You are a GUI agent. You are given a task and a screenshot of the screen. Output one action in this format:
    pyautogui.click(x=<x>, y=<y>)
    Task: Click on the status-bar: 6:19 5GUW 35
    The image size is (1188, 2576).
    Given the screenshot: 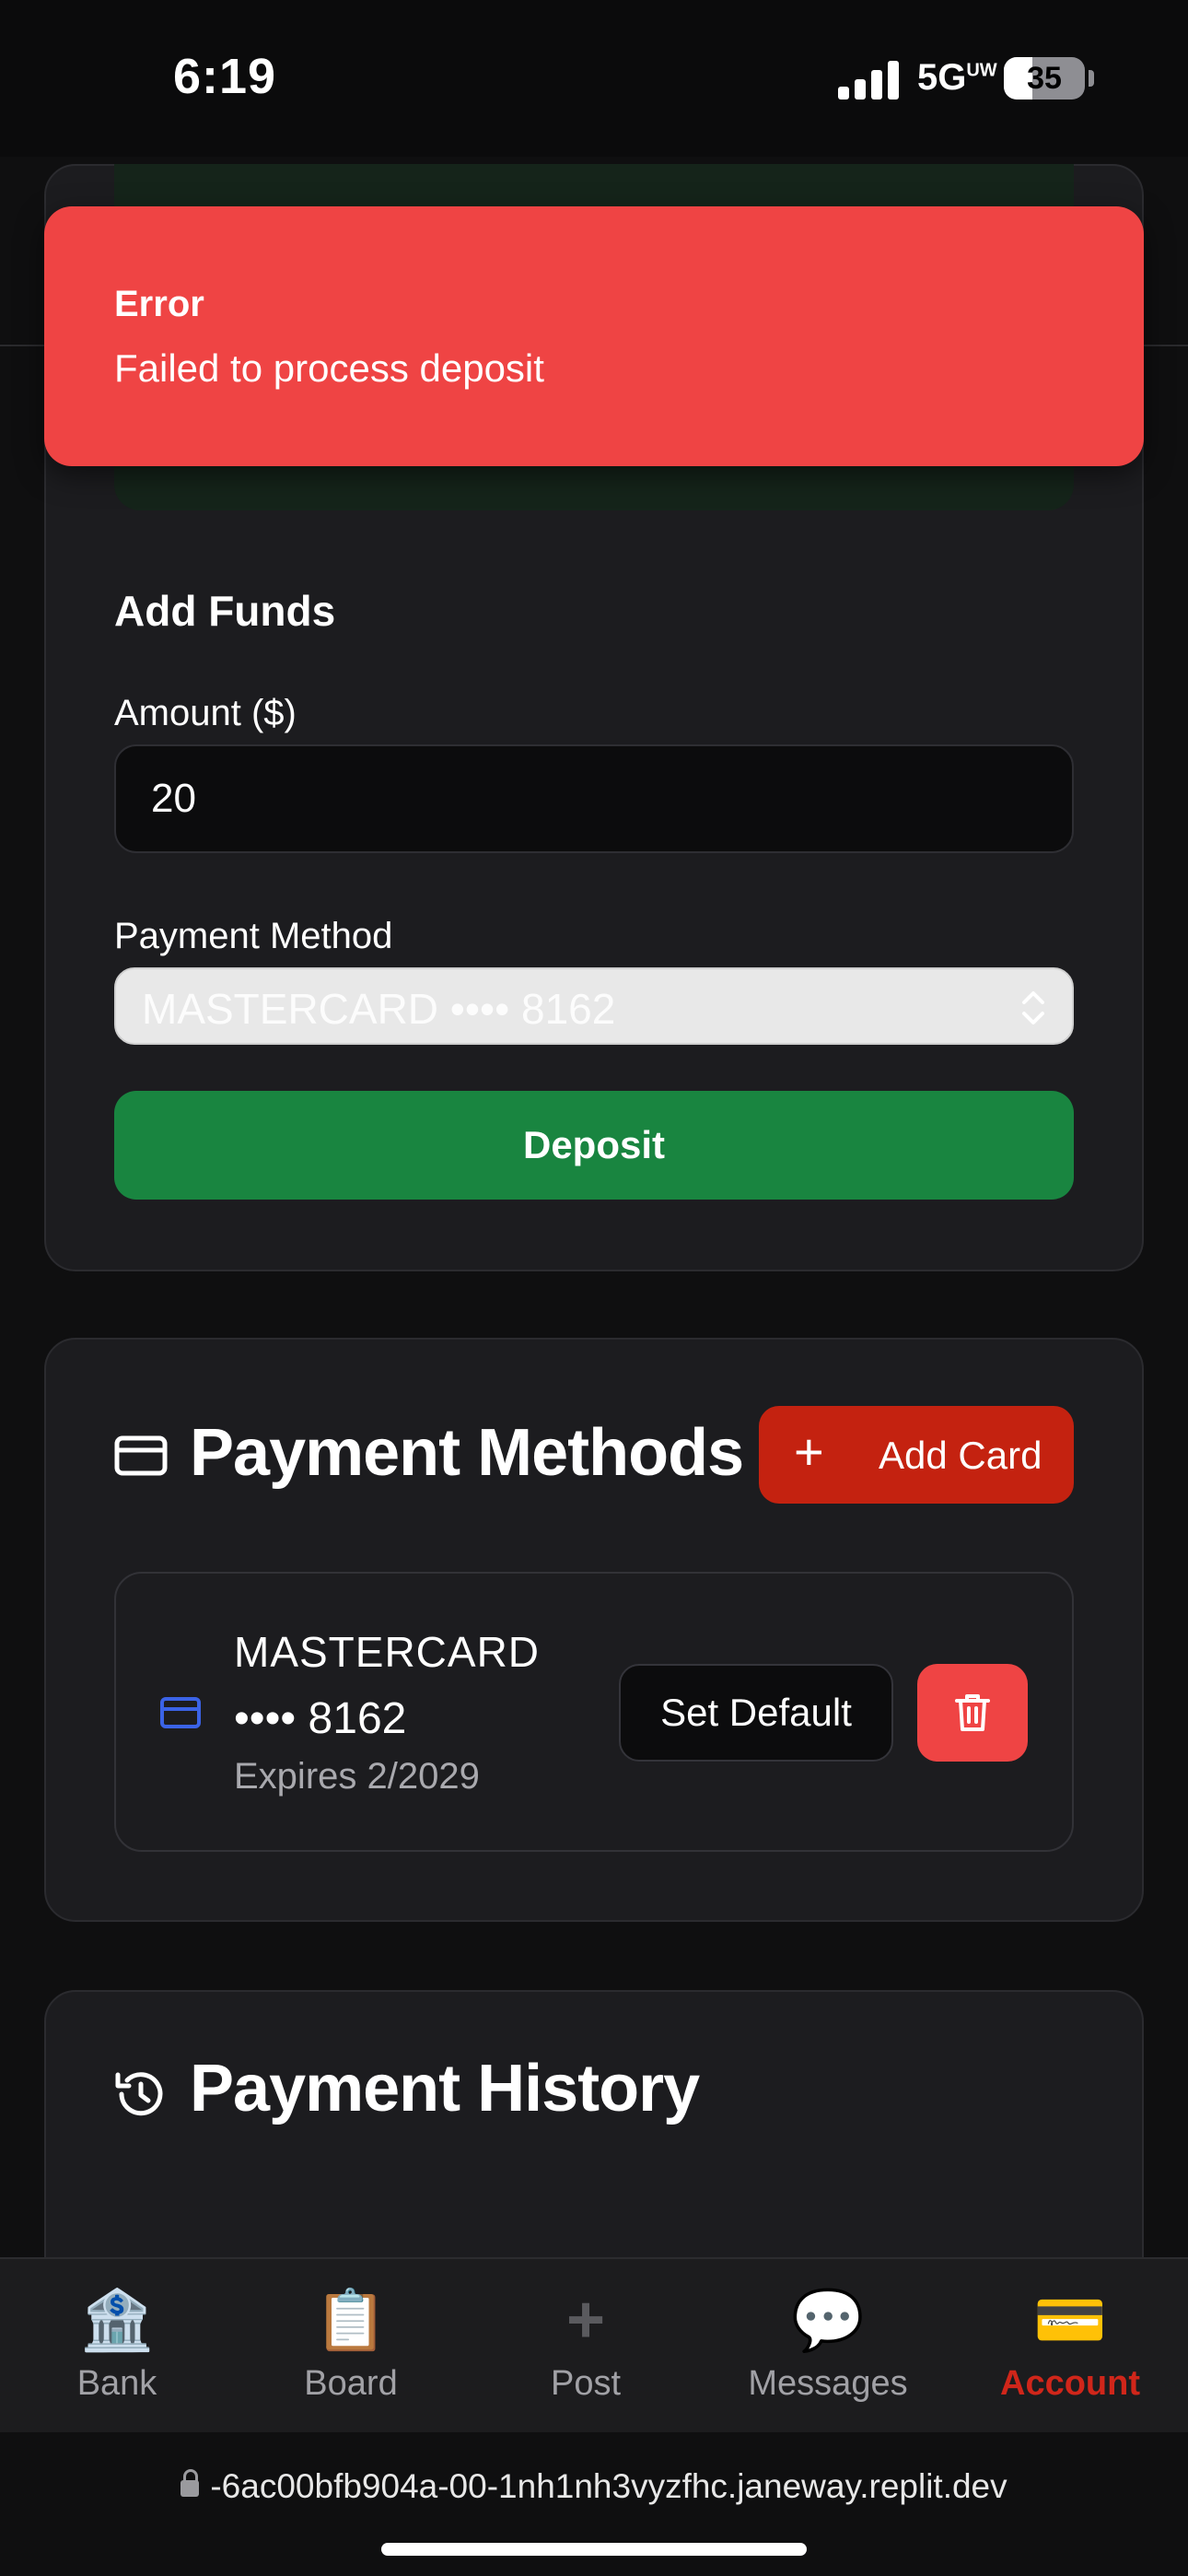 What is the action you would take?
    pyautogui.click(x=594, y=78)
    